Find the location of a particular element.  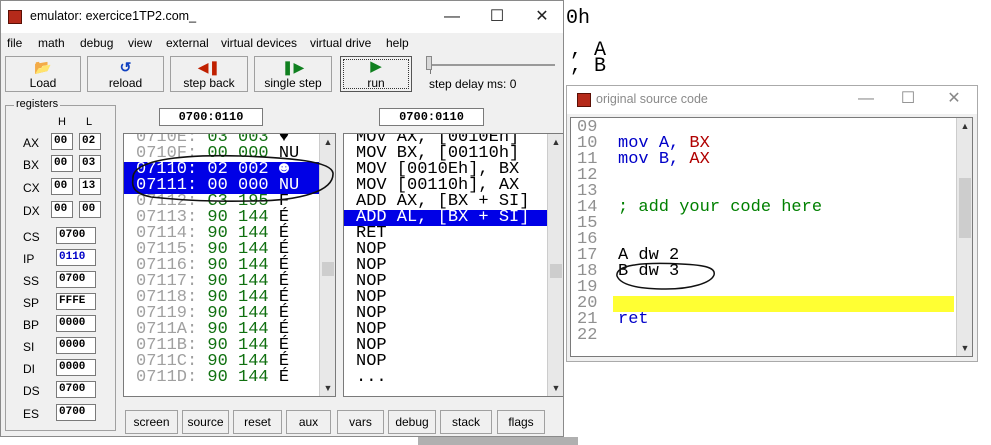

app-chip-icon is located at coordinates (15, 17).